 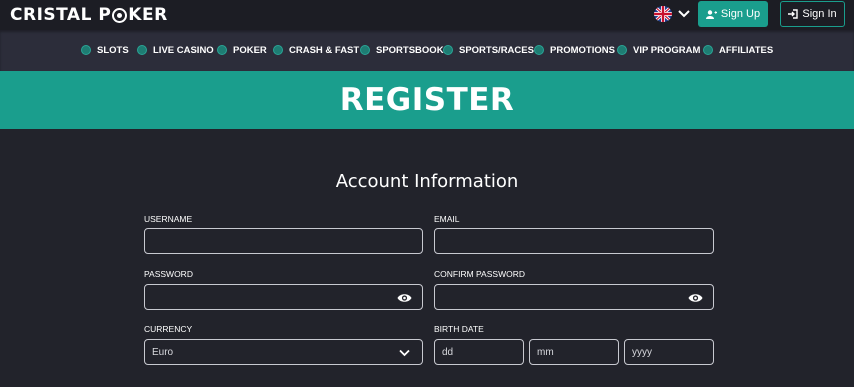 I want to click on nav-item-live-casino: LIVE CASINO, so click(x=175, y=50).